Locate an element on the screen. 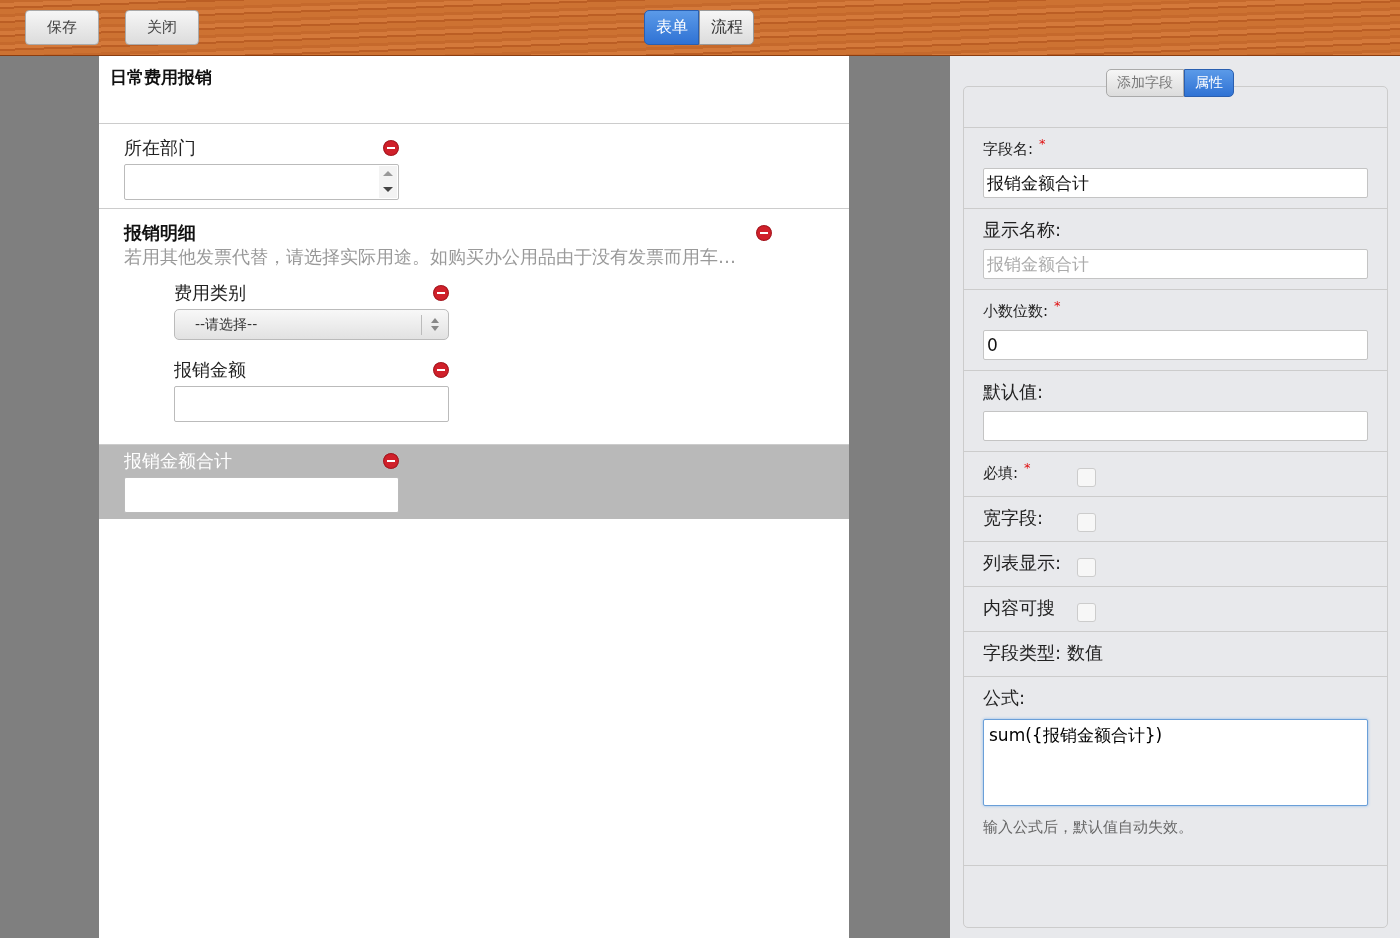  property-label: 默认值: is located at coordinates (1013, 392).